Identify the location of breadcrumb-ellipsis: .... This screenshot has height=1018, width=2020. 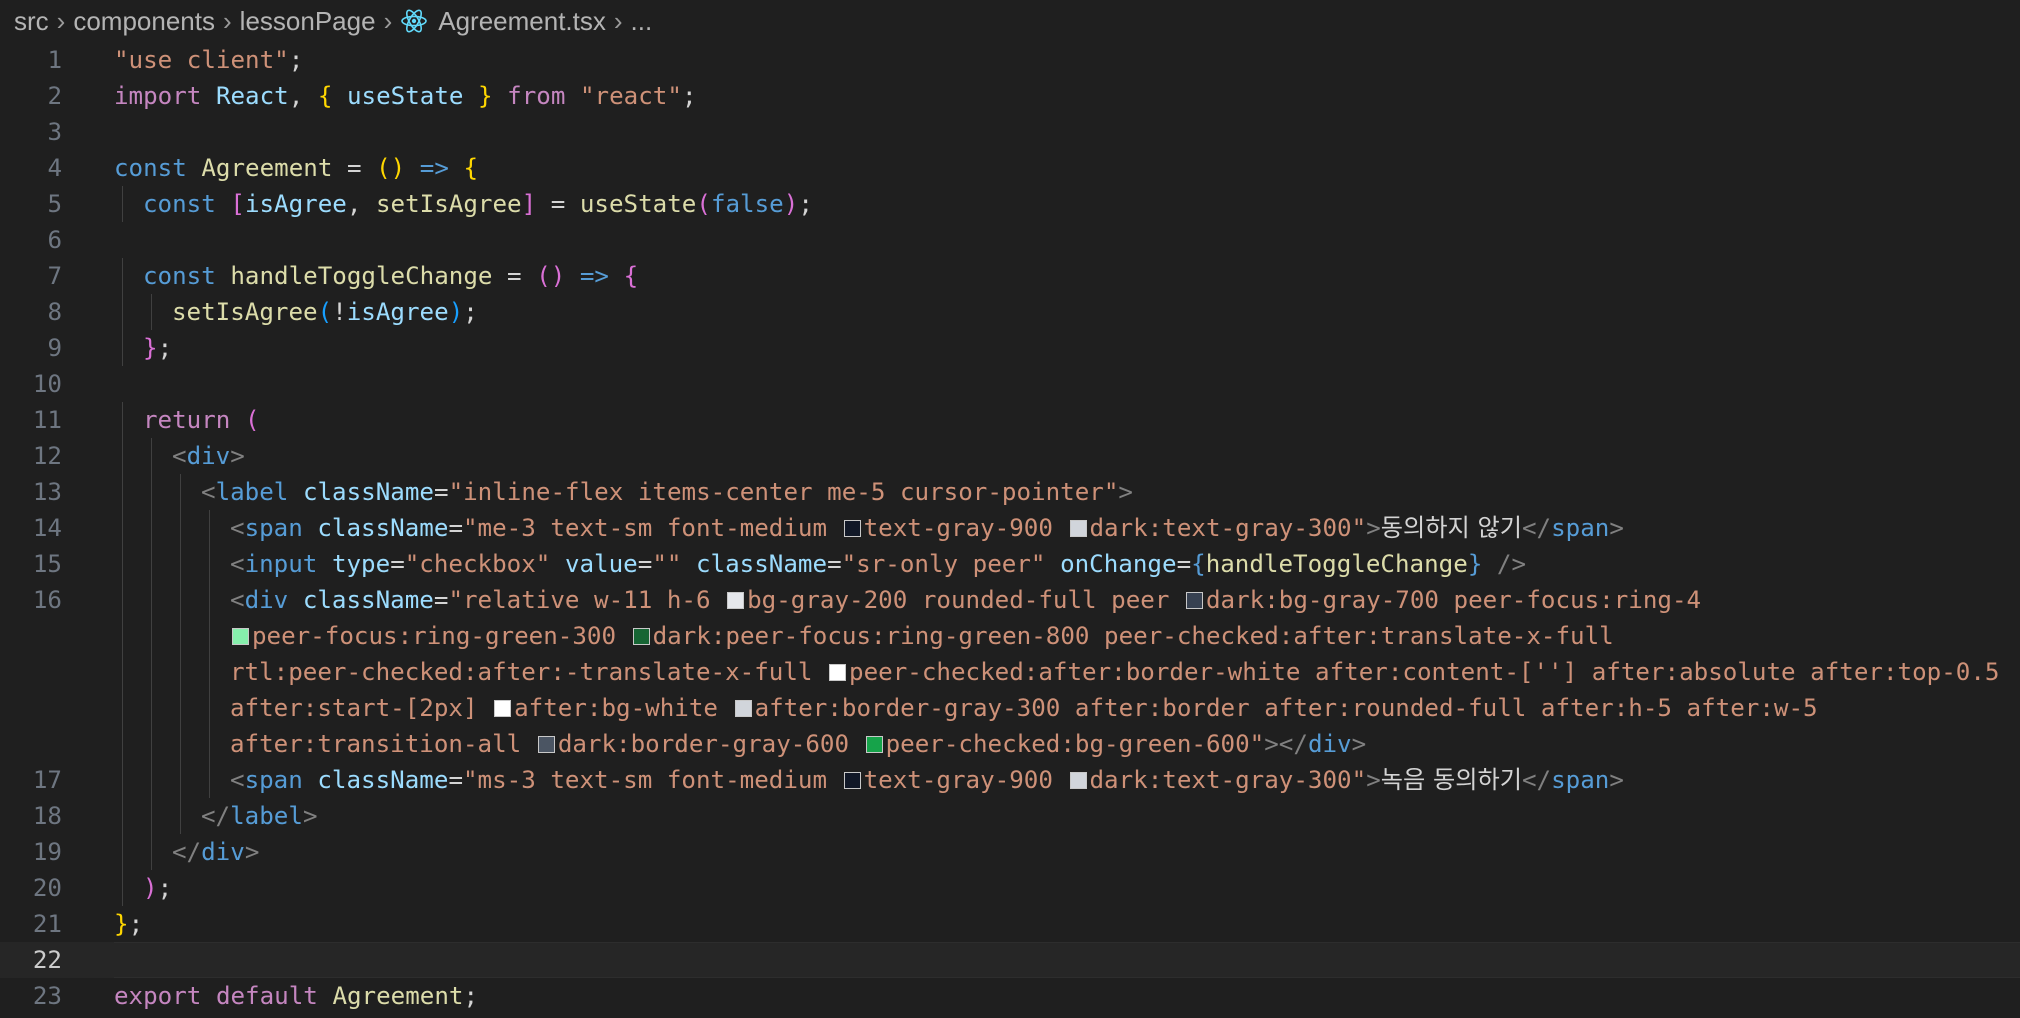
(642, 21).